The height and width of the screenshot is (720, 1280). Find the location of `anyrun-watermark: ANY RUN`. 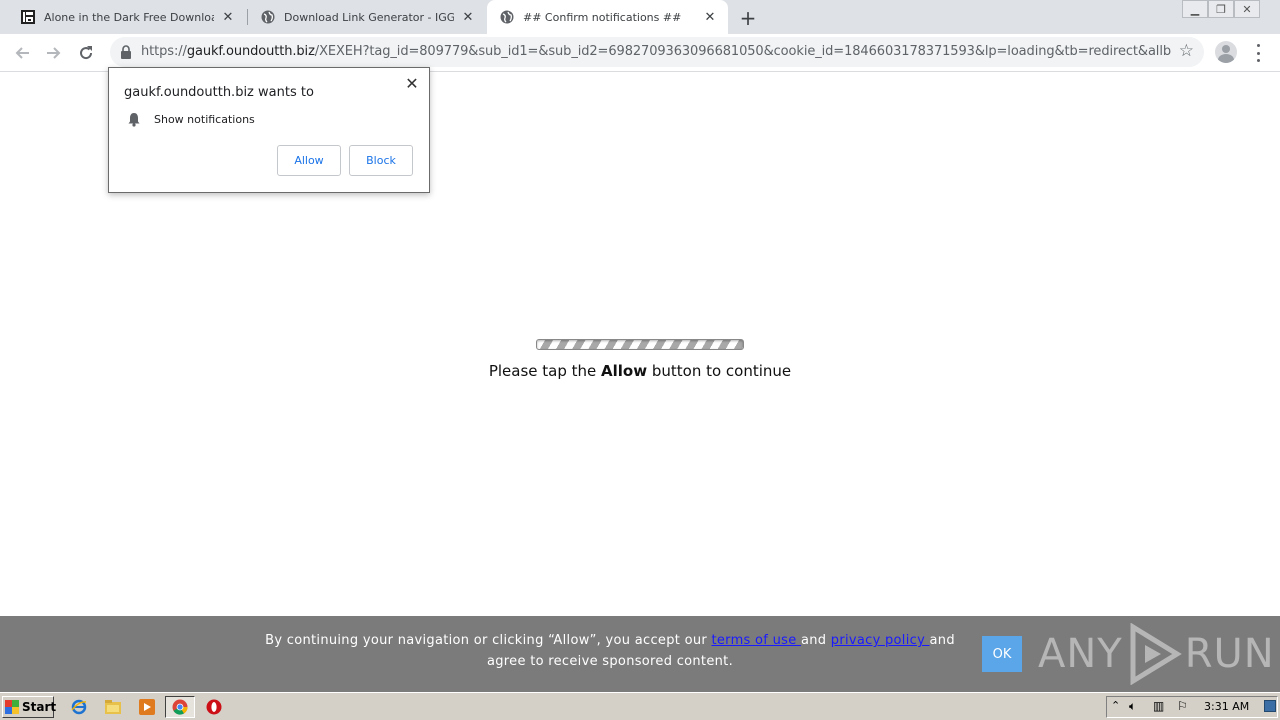

anyrun-watermark: ANY RUN is located at coordinates (1156, 654).